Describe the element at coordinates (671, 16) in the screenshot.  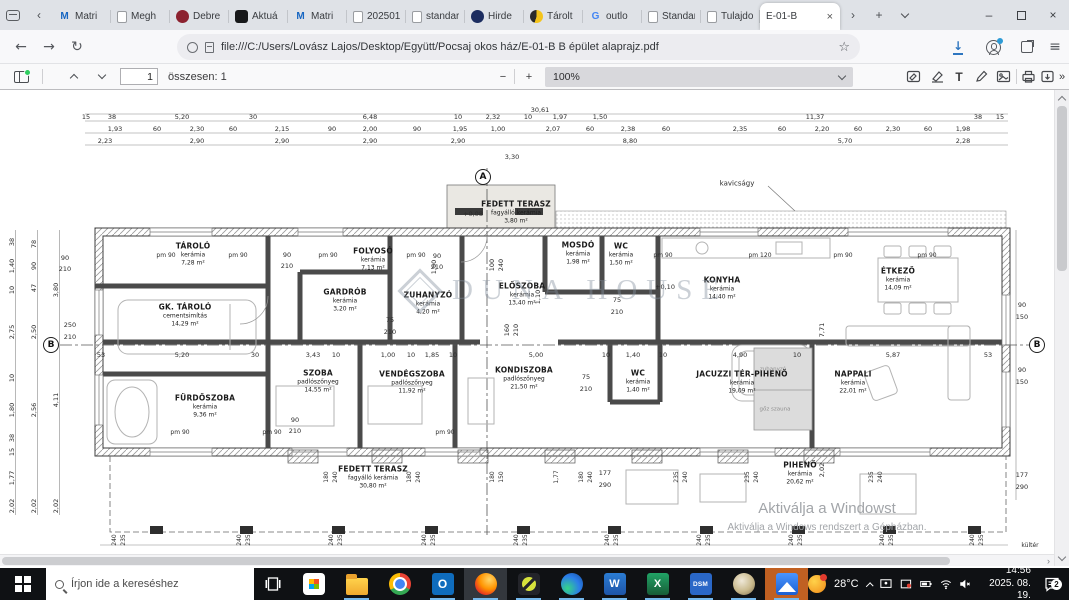
I see `tab: Standard.p` at that location.